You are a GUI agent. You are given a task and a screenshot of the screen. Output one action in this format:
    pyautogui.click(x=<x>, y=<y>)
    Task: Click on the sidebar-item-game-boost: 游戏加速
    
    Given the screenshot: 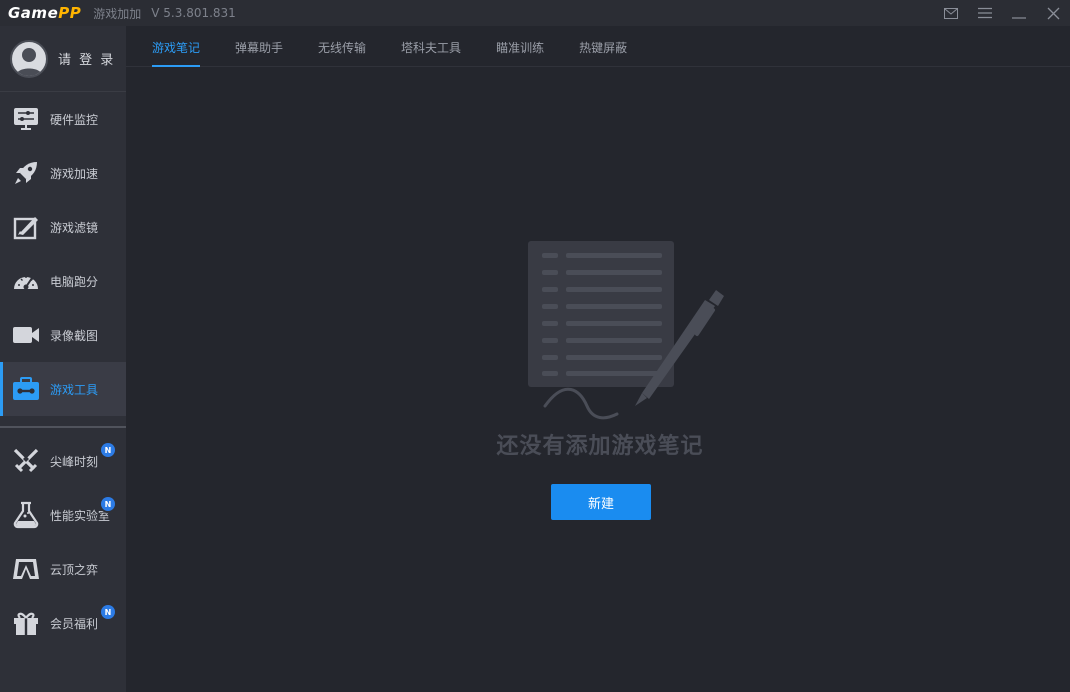 What is the action you would take?
    pyautogui.click(x=63, y=173)
    